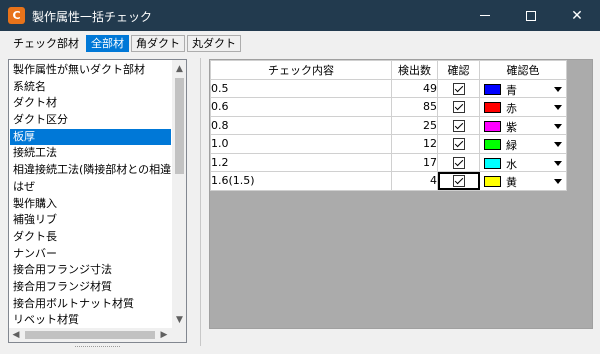 The width and height of the screenshot is (600, 354). Describe the element at coordinates (179, 320) in the screenshot. I see `scroll-down-icon: ▼` at that location.